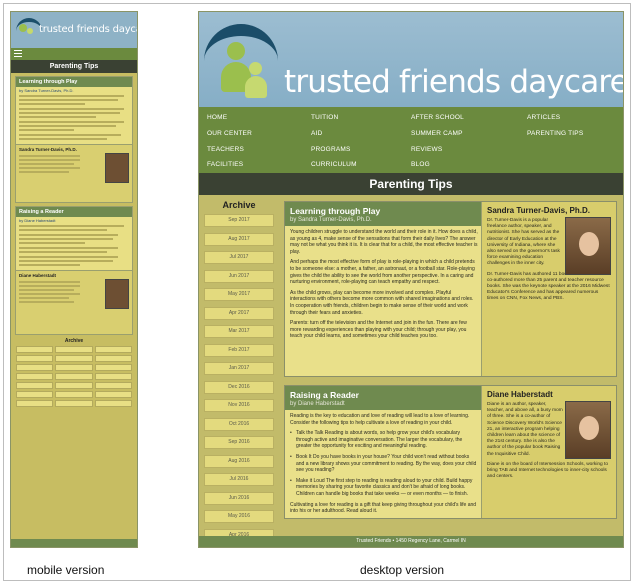  Describe the element at coordinates (384, 209) in the screenshot. I see `article-title: Learning through Play` at that location.